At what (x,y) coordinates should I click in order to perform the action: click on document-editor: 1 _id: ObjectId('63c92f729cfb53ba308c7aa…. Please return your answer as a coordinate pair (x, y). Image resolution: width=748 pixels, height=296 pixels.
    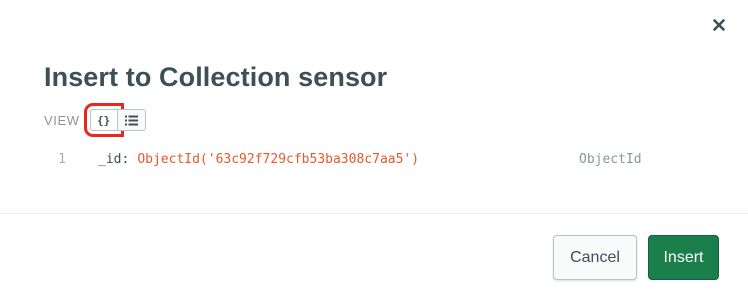
    Looking at the image, I should click on (364, 159).